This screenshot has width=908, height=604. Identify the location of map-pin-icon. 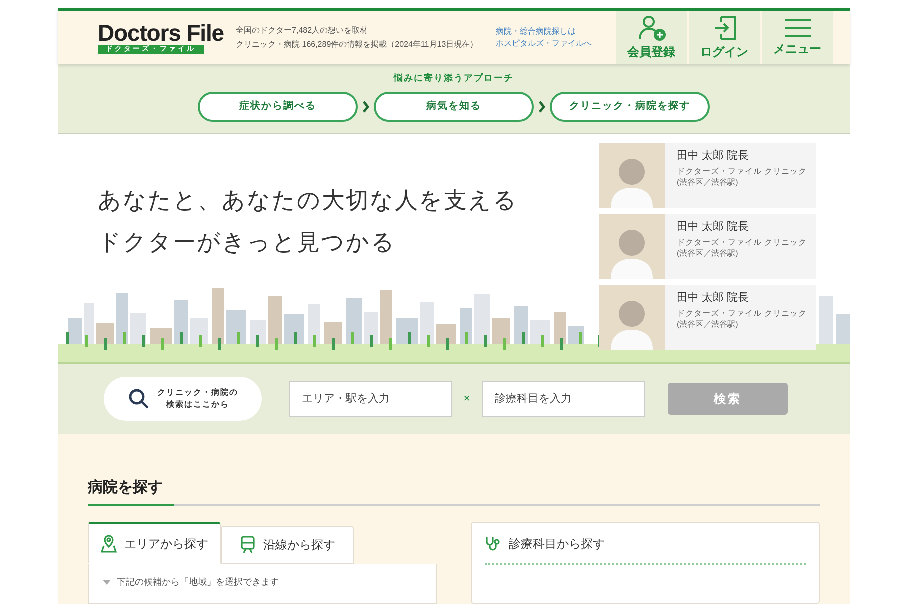
(108, 543).